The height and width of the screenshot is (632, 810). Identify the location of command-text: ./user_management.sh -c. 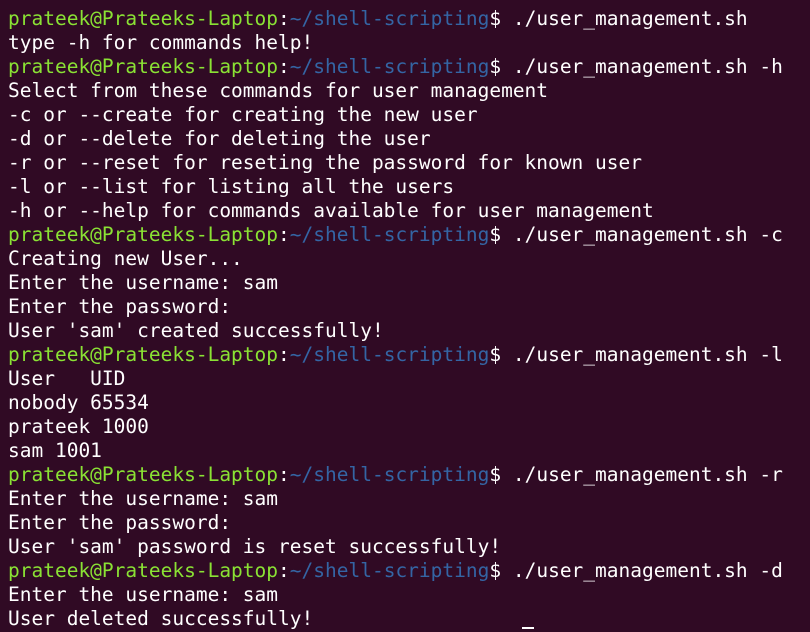
(647, 234).